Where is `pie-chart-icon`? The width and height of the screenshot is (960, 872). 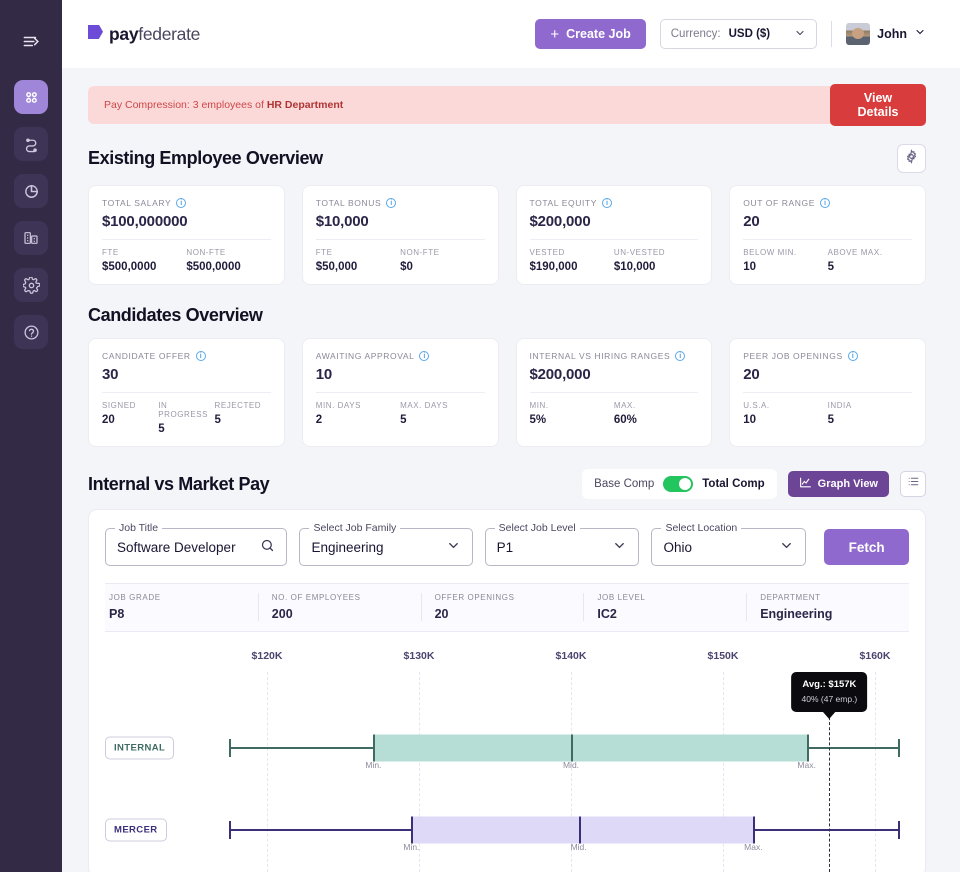
pie-chart-icon is located at coordinates (31, 191).